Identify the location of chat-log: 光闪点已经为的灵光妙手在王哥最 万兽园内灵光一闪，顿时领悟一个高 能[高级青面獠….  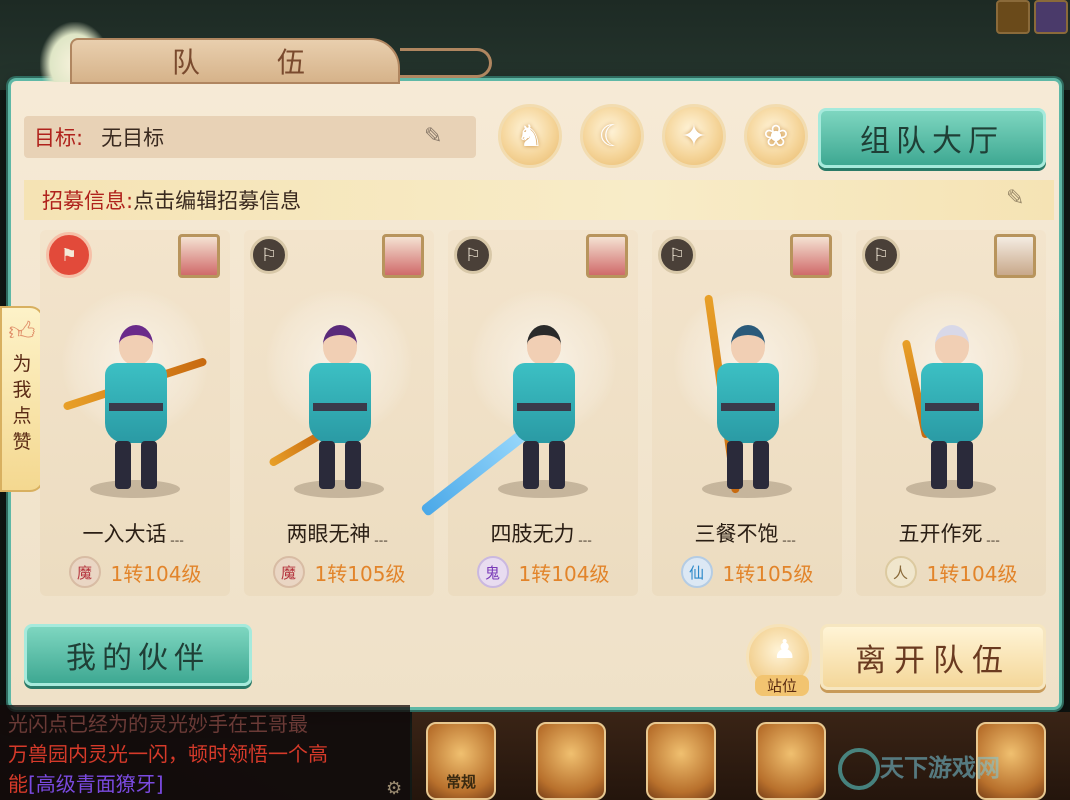
(205, 752).